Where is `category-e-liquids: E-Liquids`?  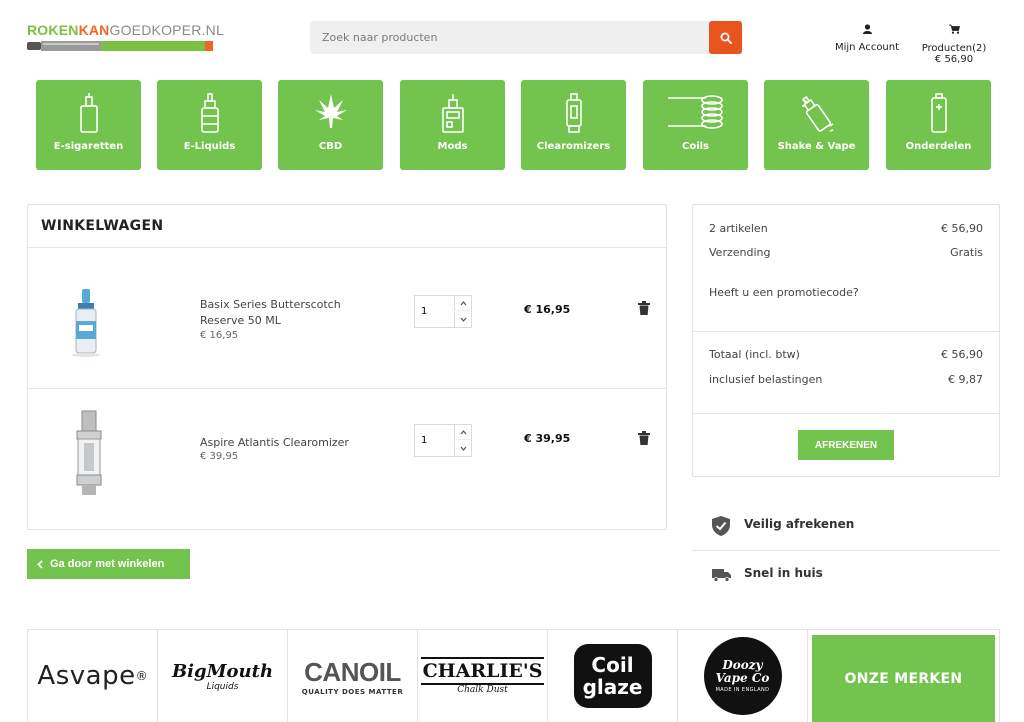
category-e-liquids: E-Liquids is located at coordinates (209, 125).